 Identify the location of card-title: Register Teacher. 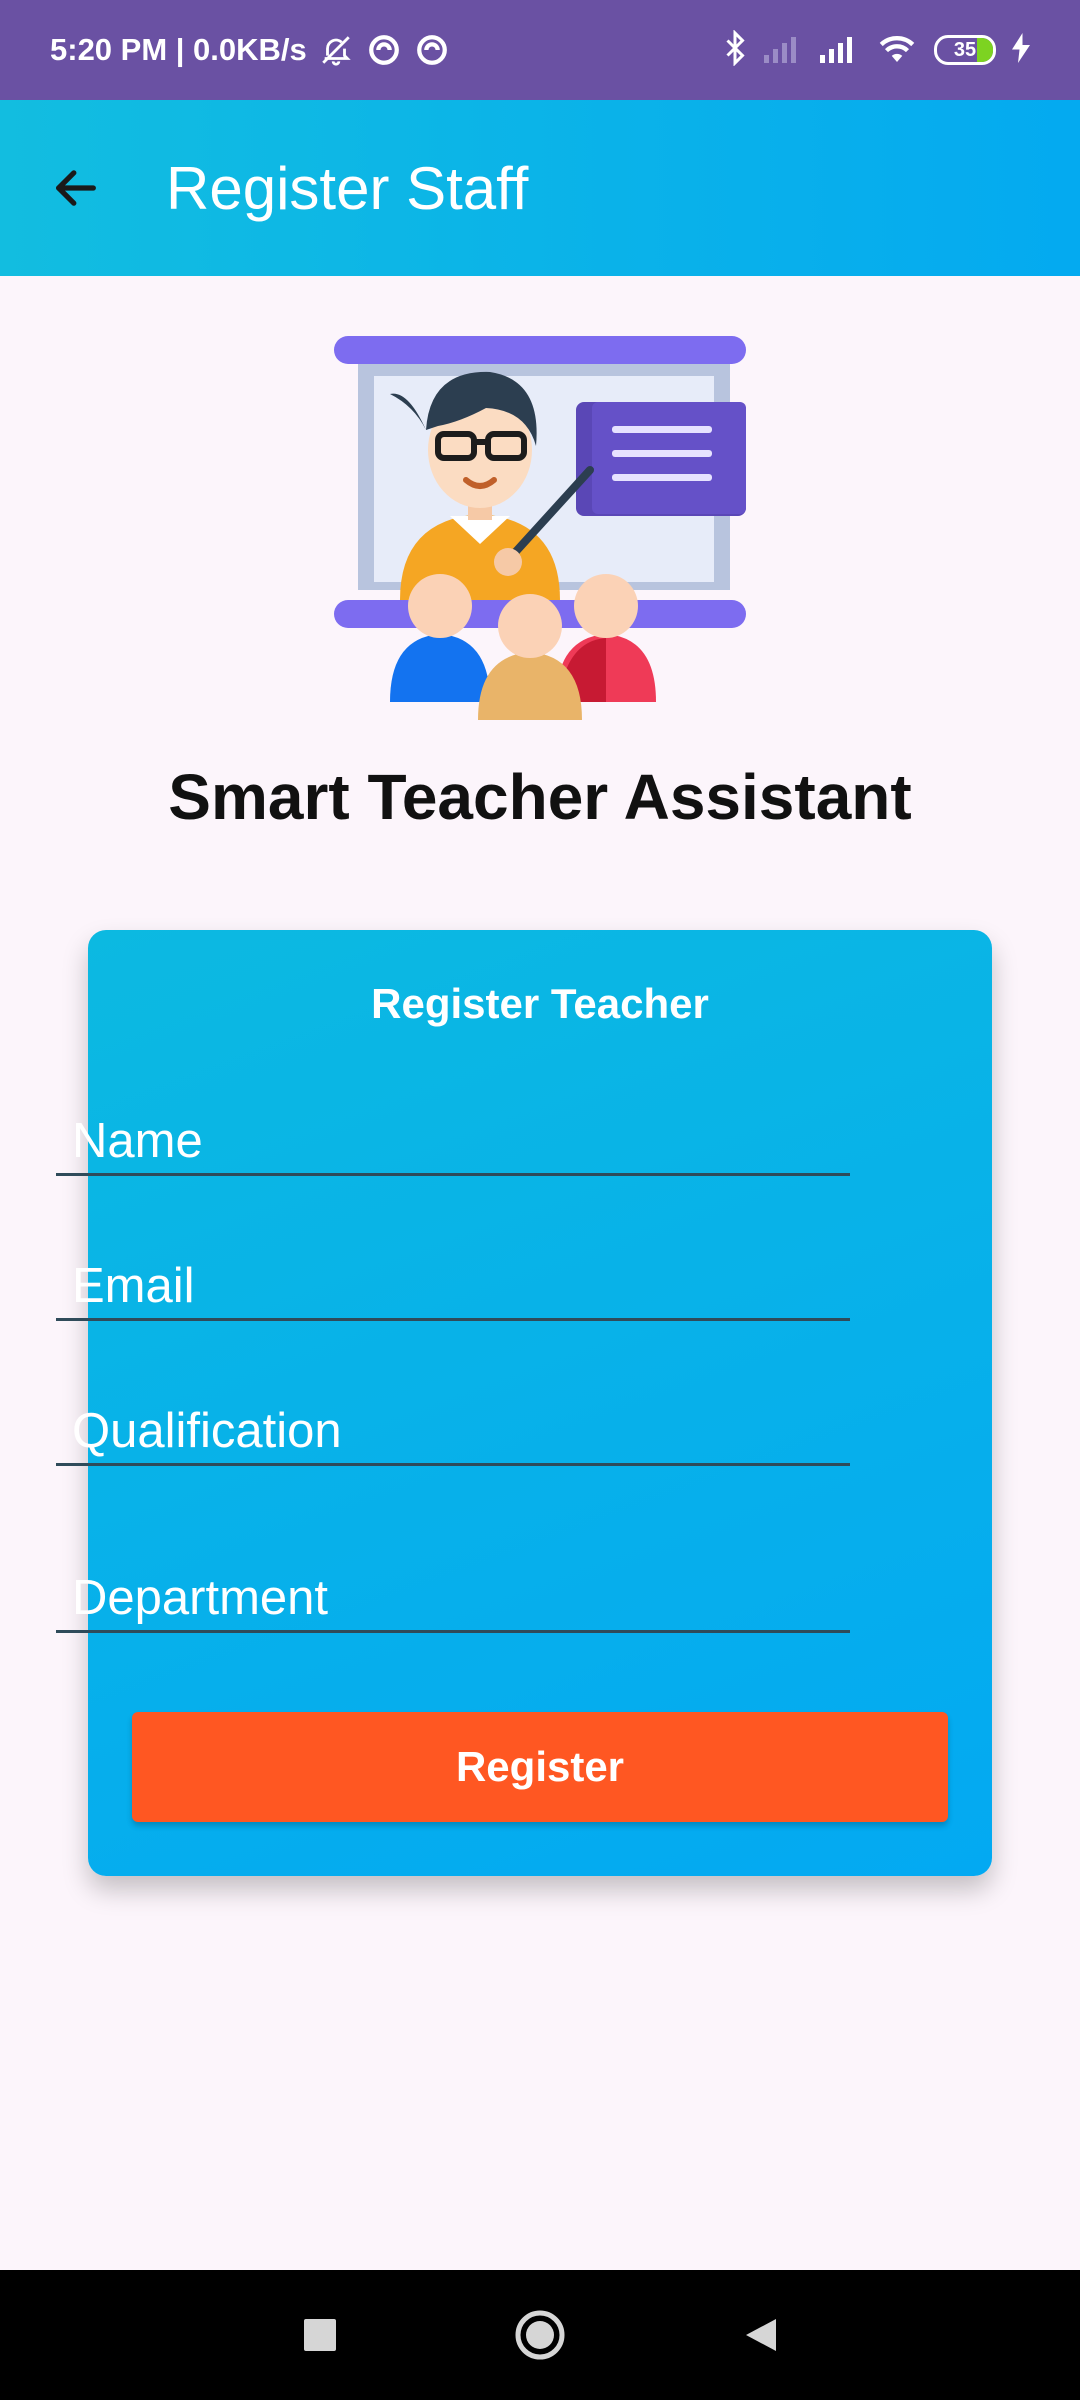
(540, 1003).